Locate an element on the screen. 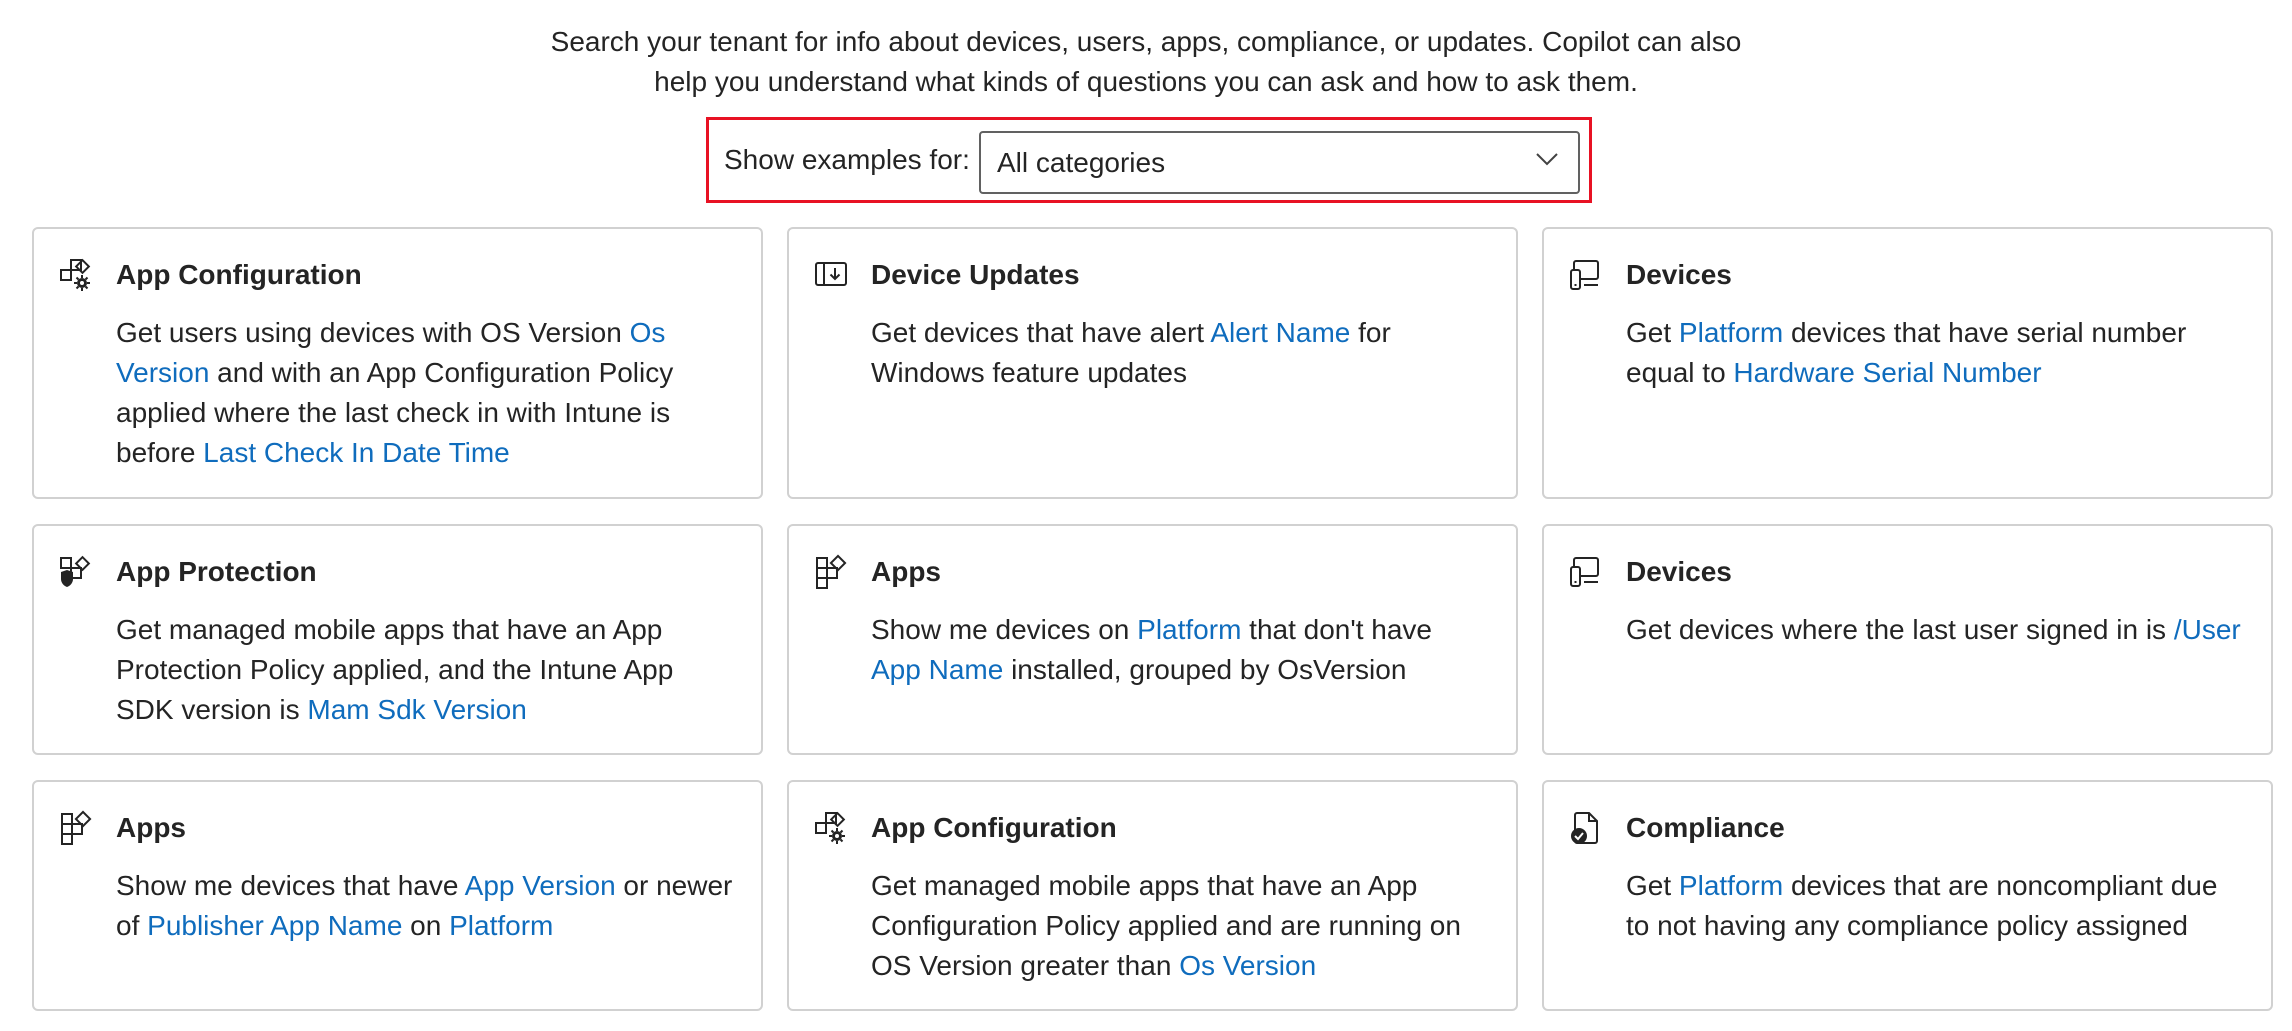 This screenshot has width=2292, height=1031. parameter-token: Publisher is located at coordinates (205, 925).